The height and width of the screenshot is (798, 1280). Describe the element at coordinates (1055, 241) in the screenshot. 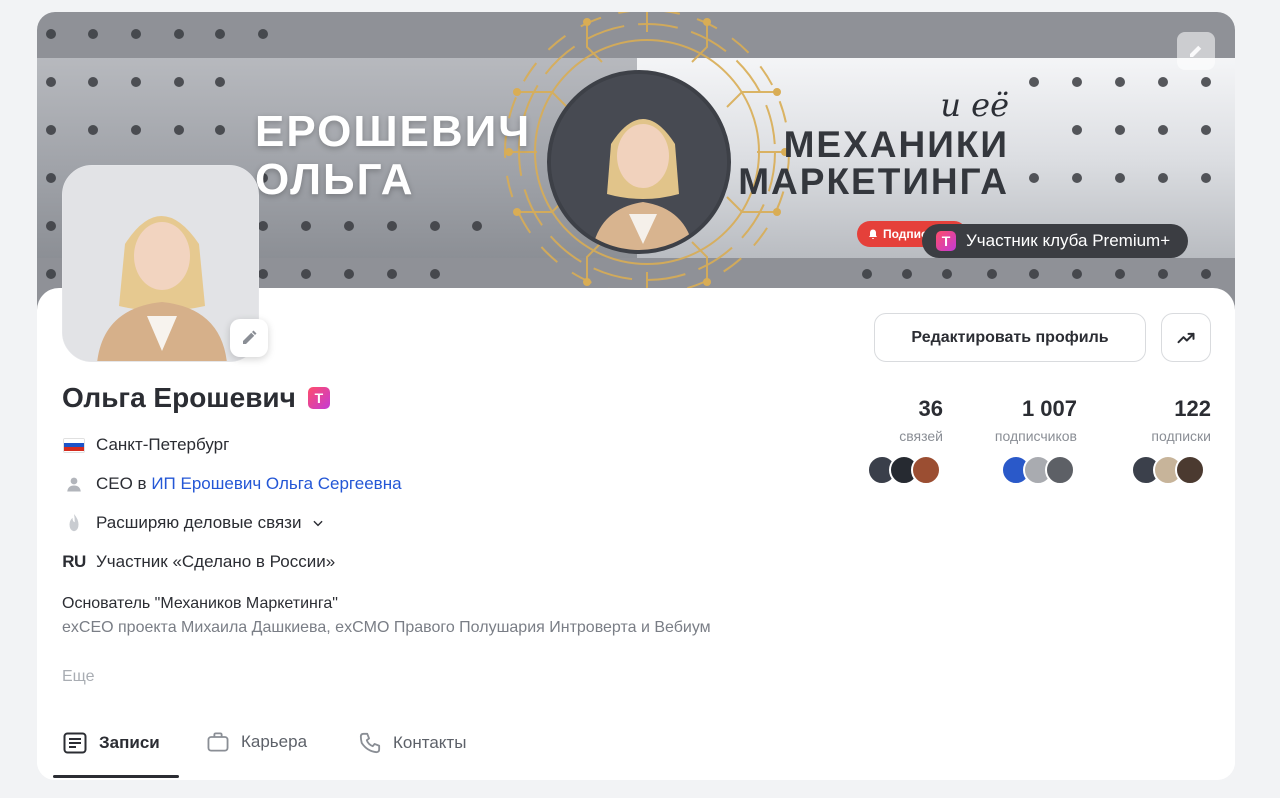

I see `premium-club-badge: T Участник клуба Premium+` at that location.